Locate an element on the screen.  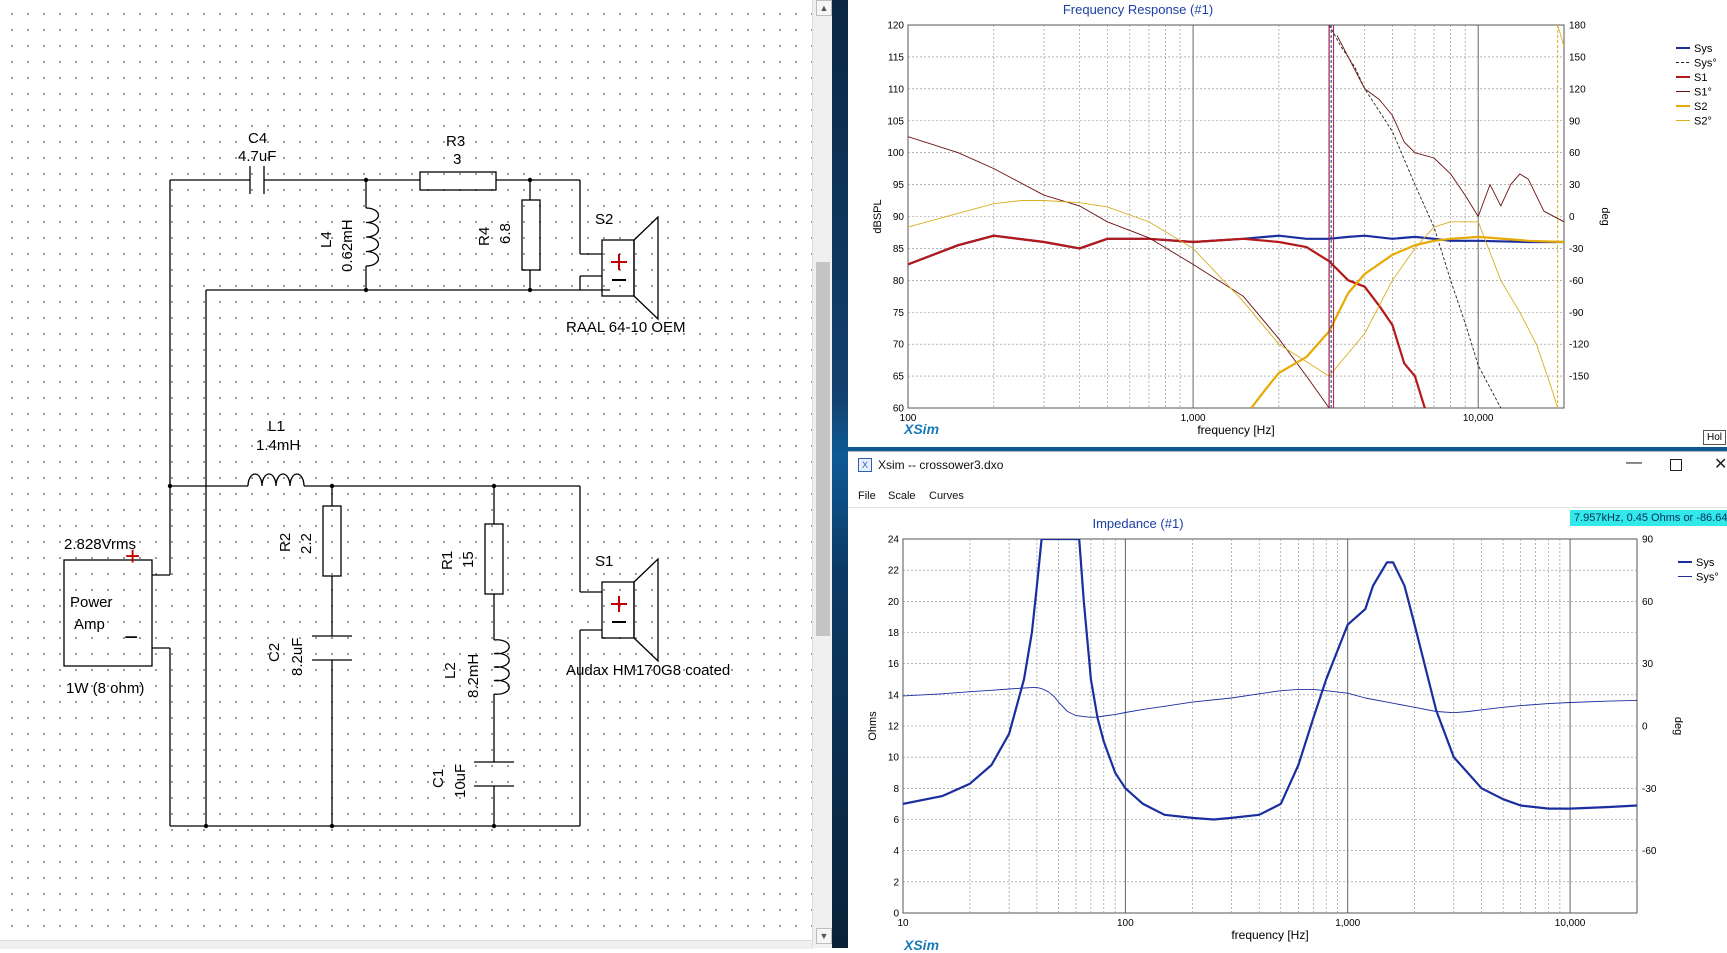
c1-ref: C1 is located at coordinates (438, 778).